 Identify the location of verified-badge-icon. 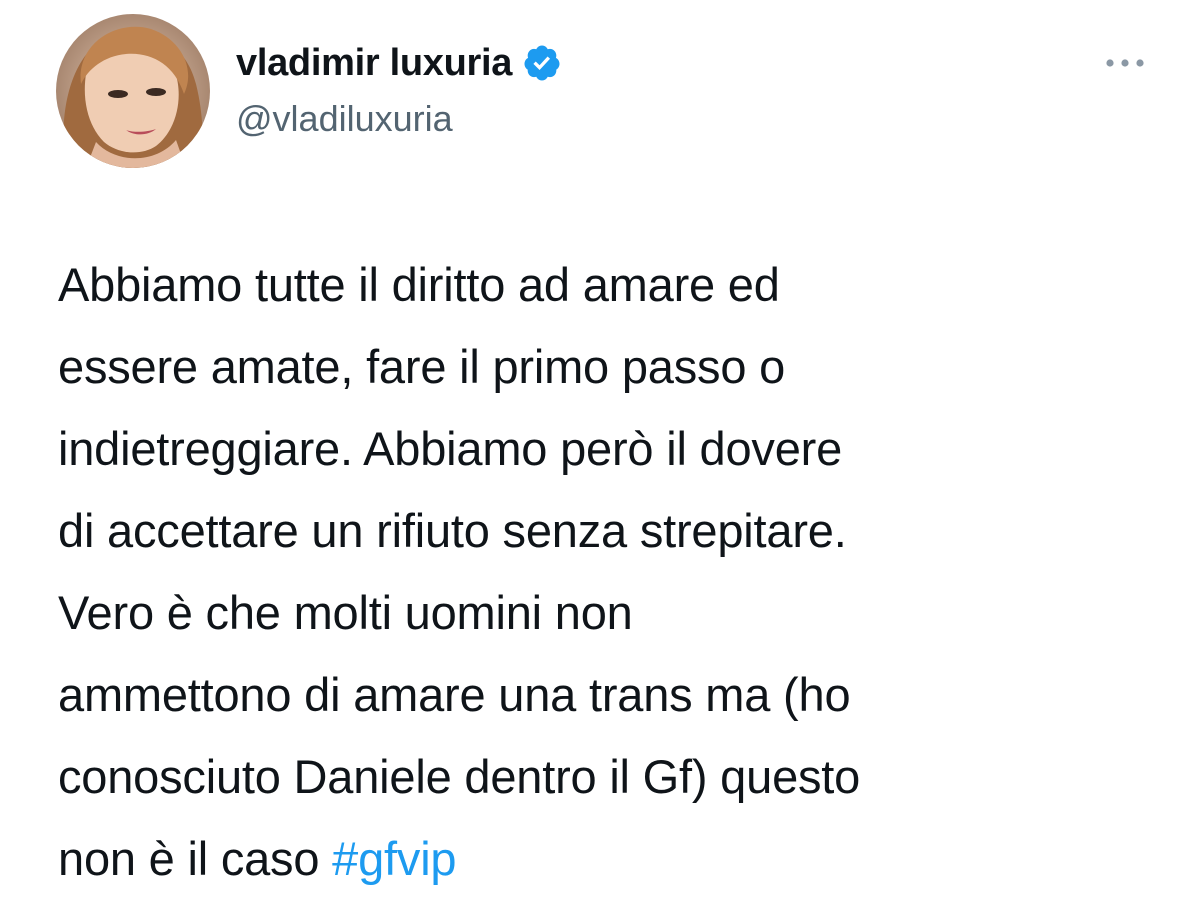
(542, 63).